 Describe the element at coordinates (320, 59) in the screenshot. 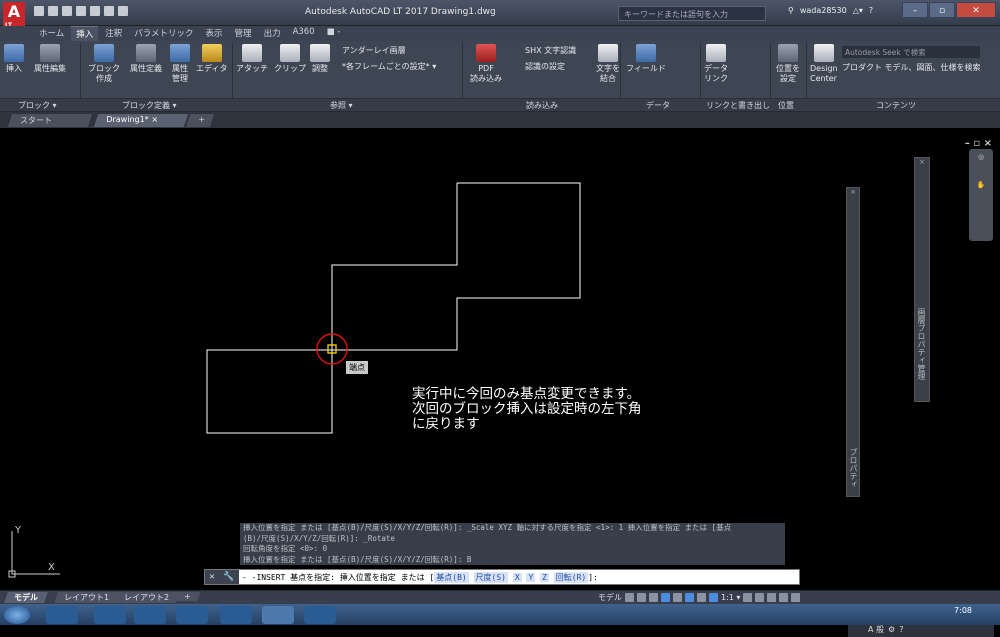

I see `adjust-button: 調整` at that location.